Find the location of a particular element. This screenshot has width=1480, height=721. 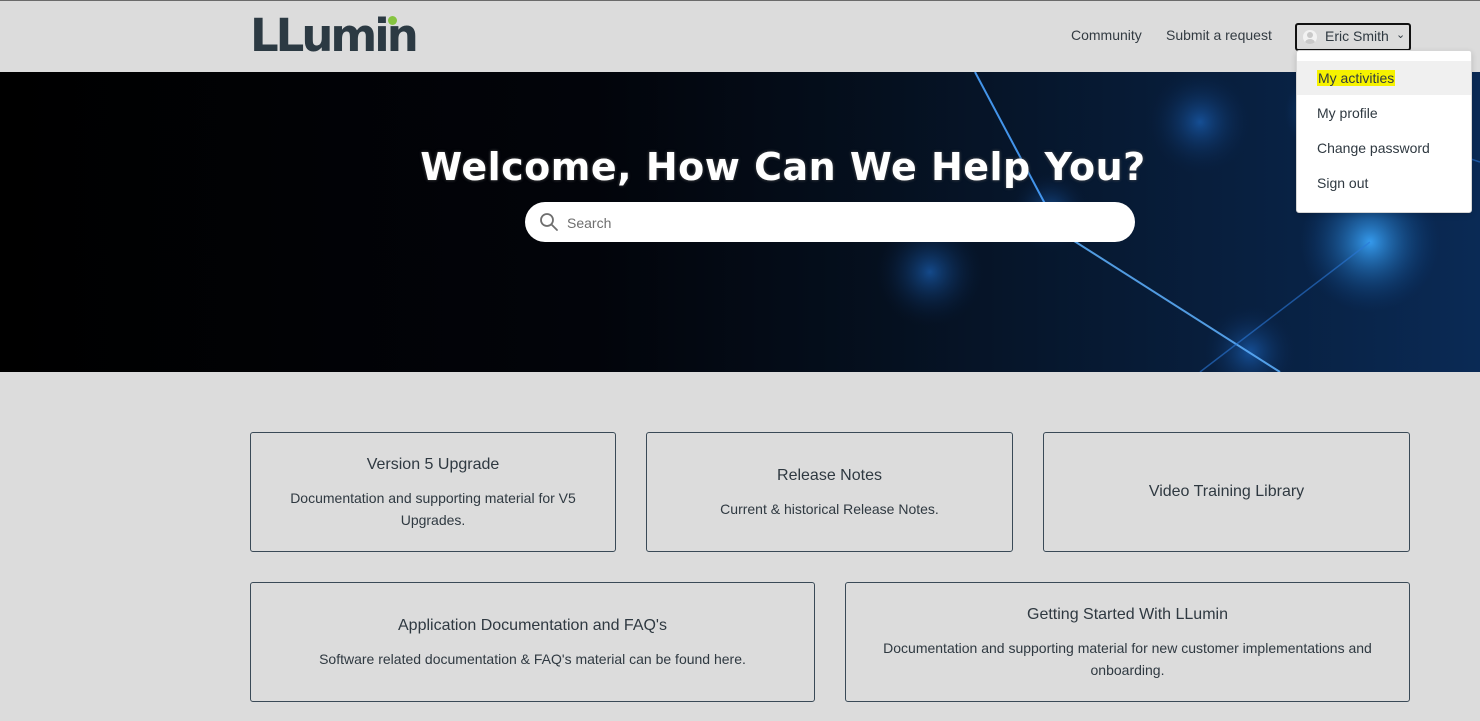

card-title: Release Notes is located at coordinates (829, 475).